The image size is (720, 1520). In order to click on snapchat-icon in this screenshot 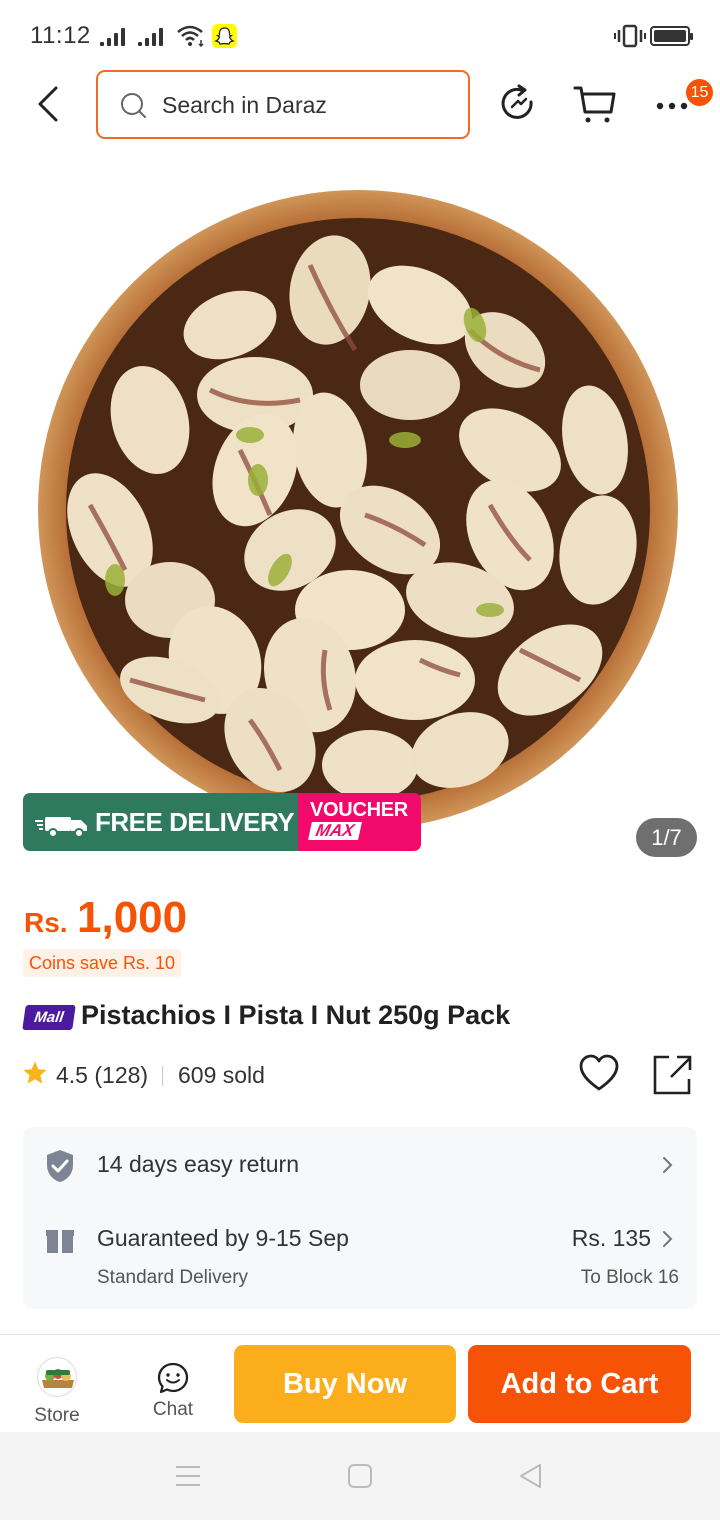, I will do `click(224, 36)`.